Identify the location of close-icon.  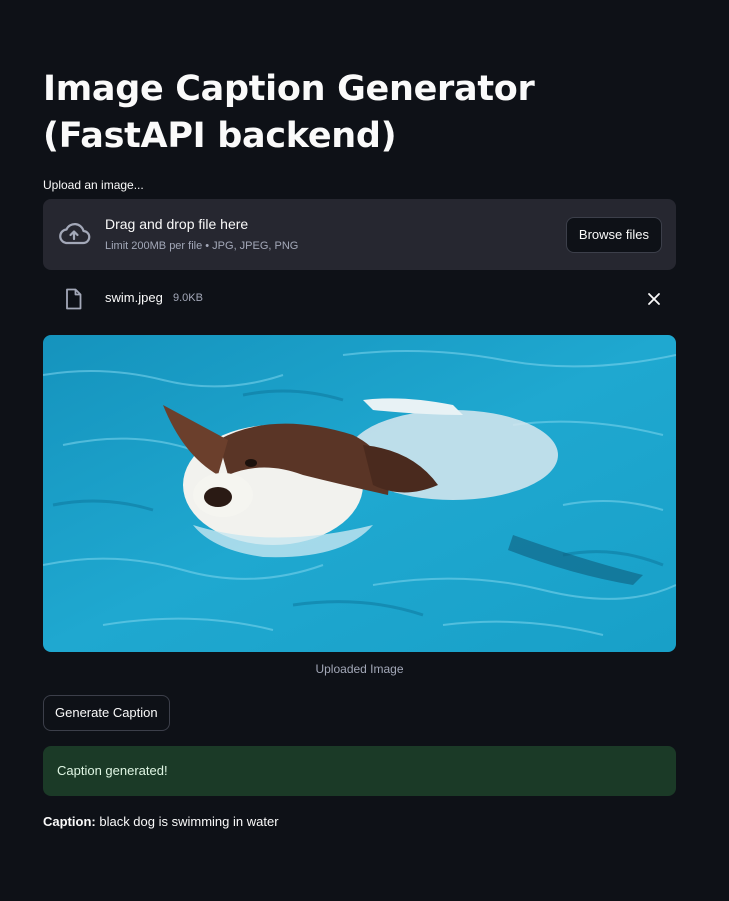
(654, 299).